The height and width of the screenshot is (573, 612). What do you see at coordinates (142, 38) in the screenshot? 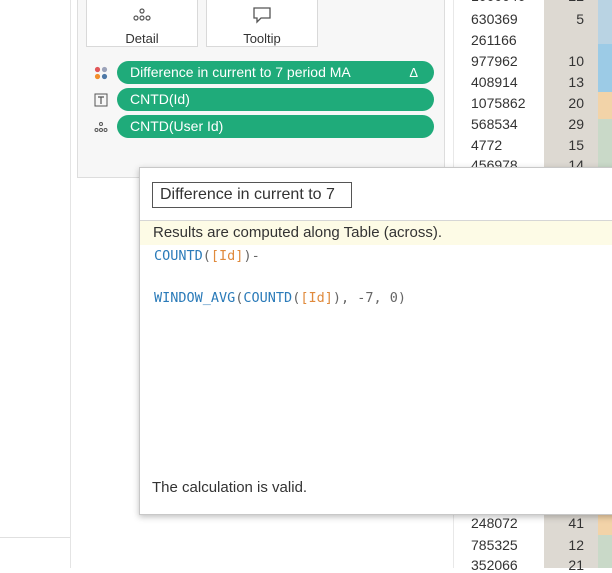
I see `detail-label: Detail` at bounding box center [142, 38].